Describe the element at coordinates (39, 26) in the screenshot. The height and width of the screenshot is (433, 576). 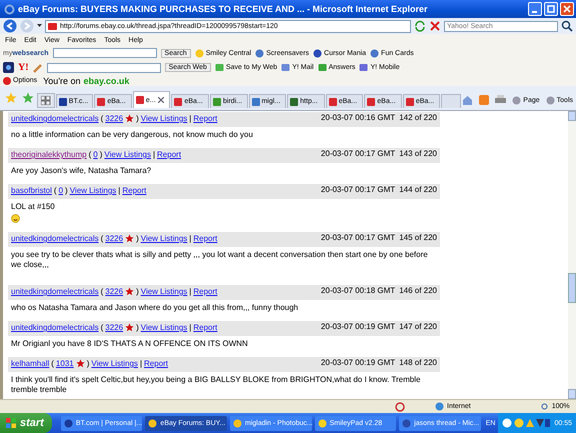
I see `caret-icon` at that location.